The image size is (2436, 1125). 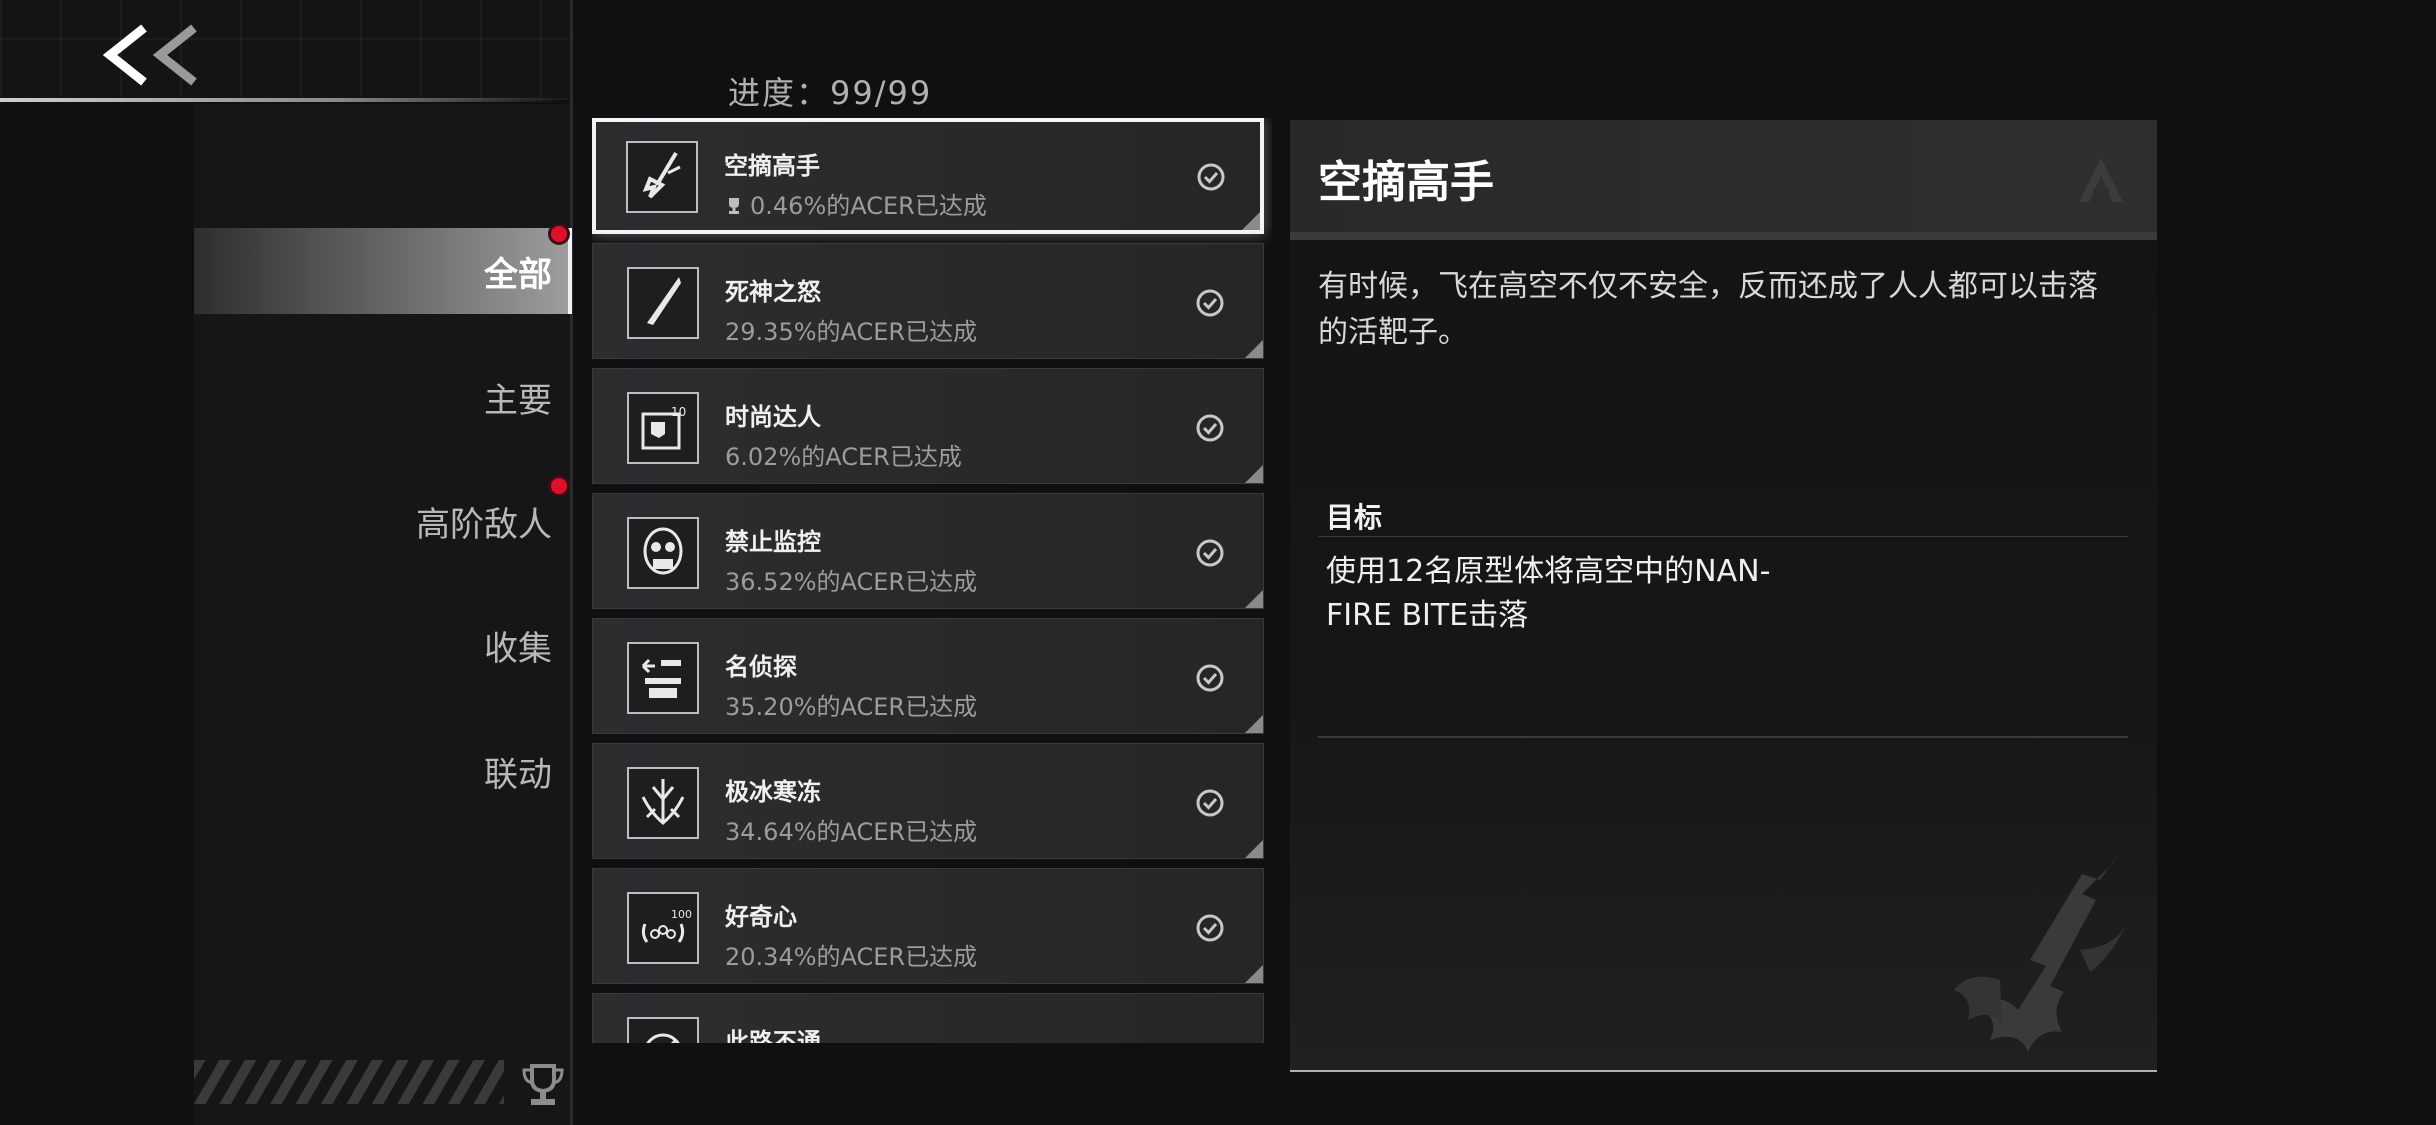 I want to click on detail-header: 空摘高手, so click(x=1723, y=176).